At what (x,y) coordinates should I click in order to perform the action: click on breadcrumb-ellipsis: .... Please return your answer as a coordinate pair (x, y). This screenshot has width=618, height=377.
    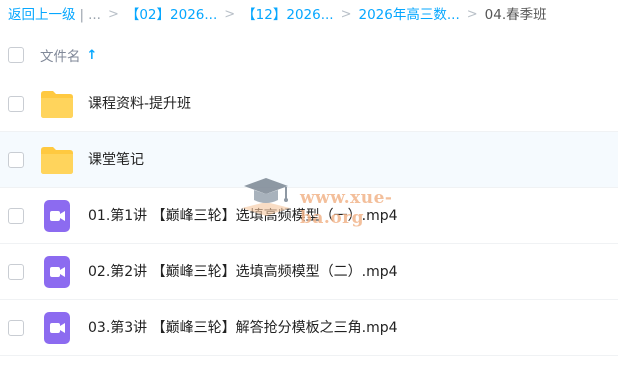
    Looking at the image, I should click on (94, 15).